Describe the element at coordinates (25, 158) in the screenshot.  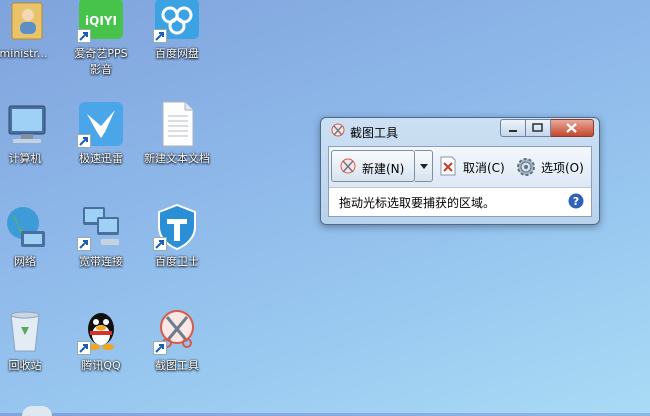
I see `icon-label: 计算机` at that location.